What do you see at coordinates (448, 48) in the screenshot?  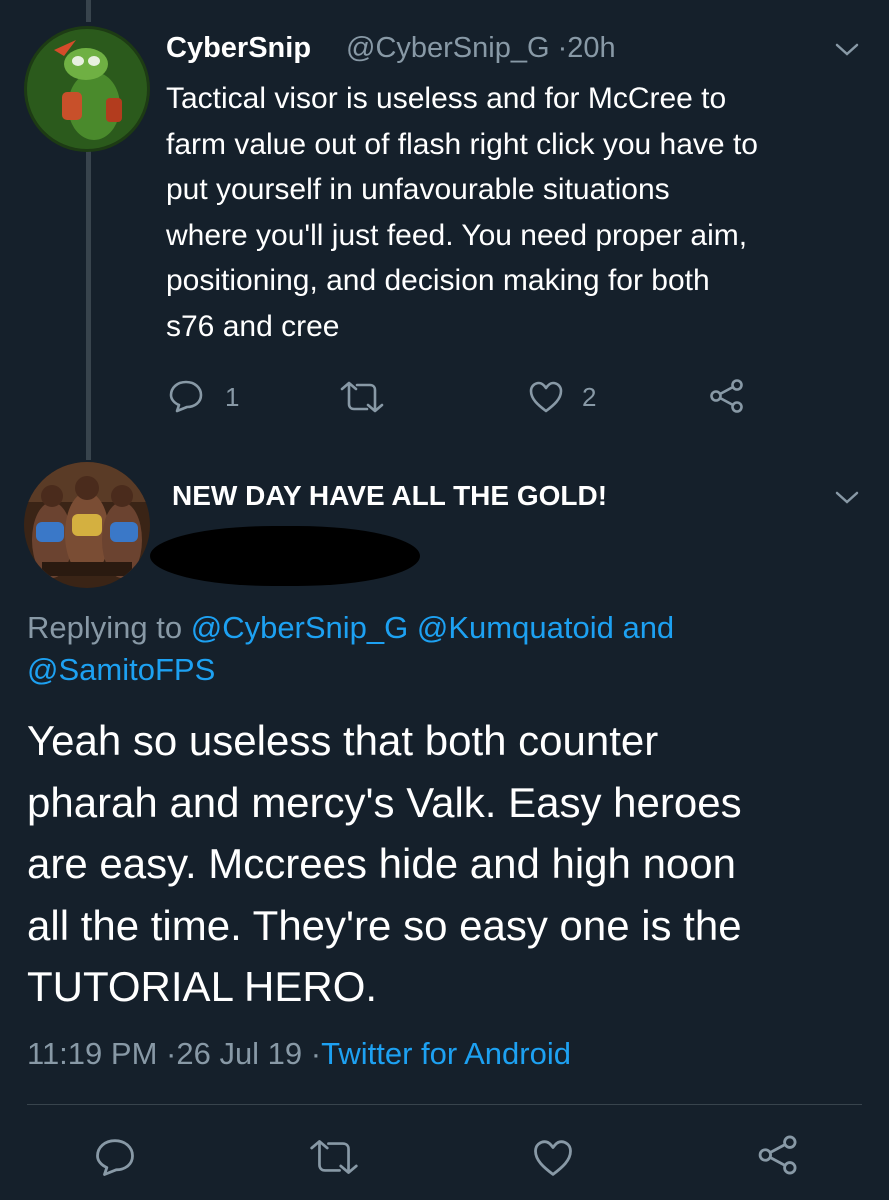 I see `handle-cybersnip: @CyberSnip_G` at bounding box center [448, 48].